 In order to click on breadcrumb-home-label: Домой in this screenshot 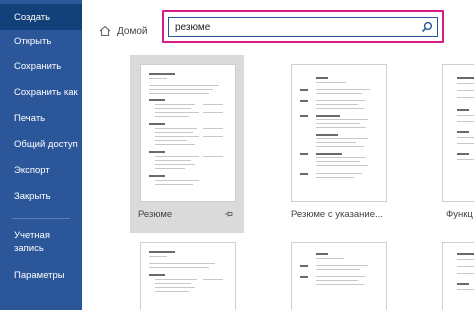, I will do `click(132, 31)`.